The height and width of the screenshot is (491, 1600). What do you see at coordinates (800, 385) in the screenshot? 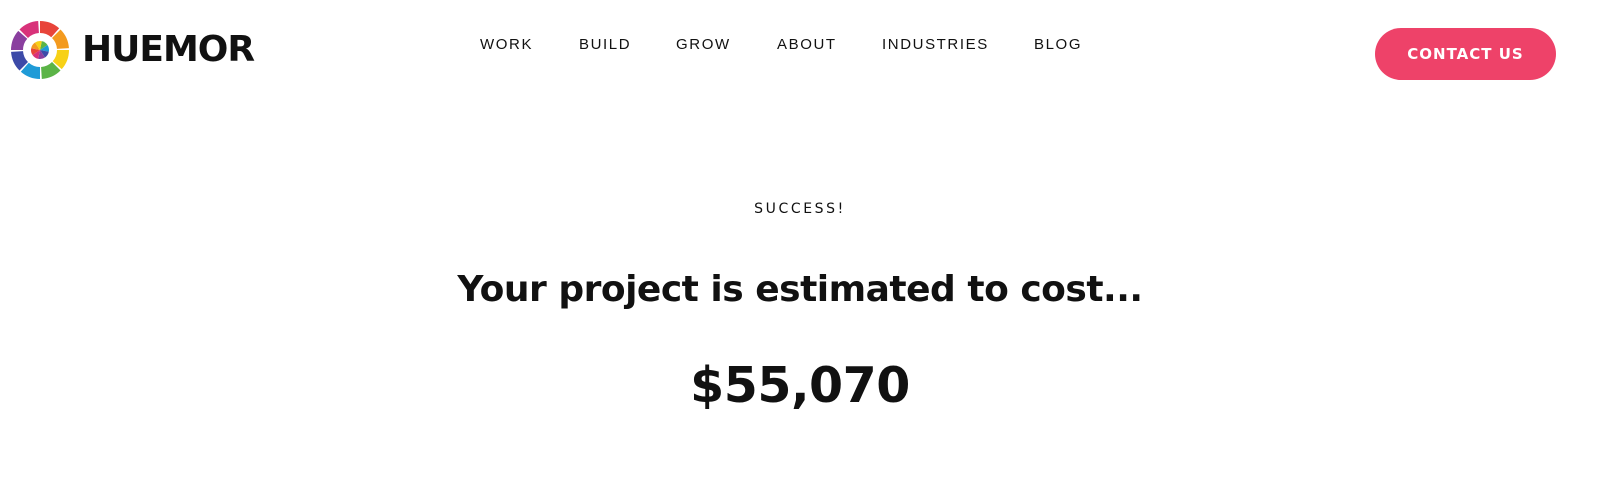
I see `estimated-cost: $55,070` at bounding box center [800, 385].